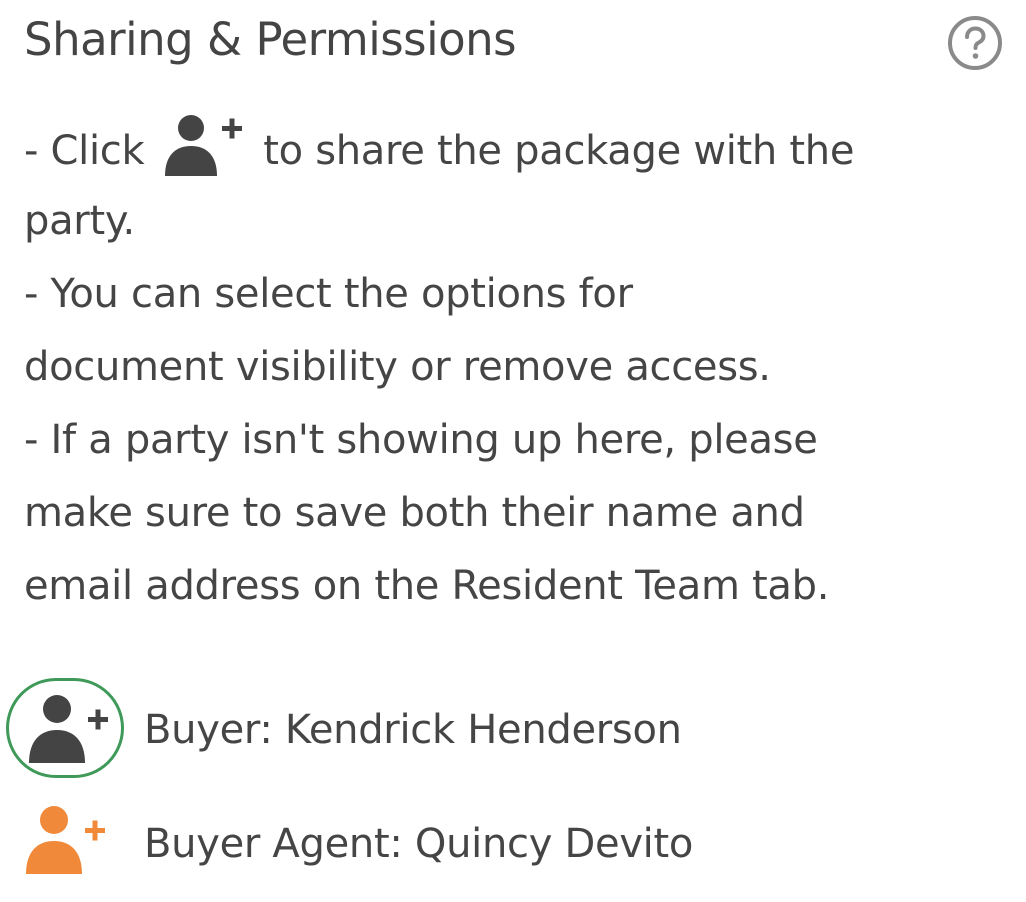 Image resolution: width=1026 pixels, height=902 pixels. I want to click on party-label: Buyer: Kendrick Henderson, so click(413, 730).